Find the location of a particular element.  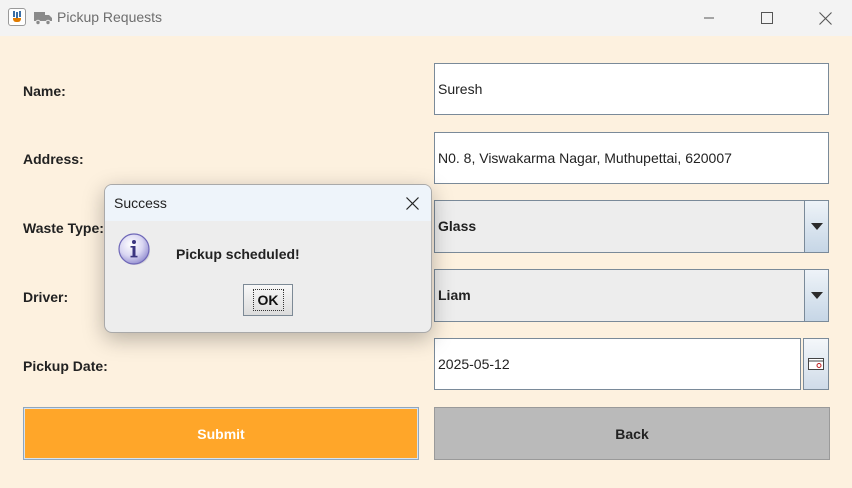

ok-button: OK is located at coordinates (268, 300).